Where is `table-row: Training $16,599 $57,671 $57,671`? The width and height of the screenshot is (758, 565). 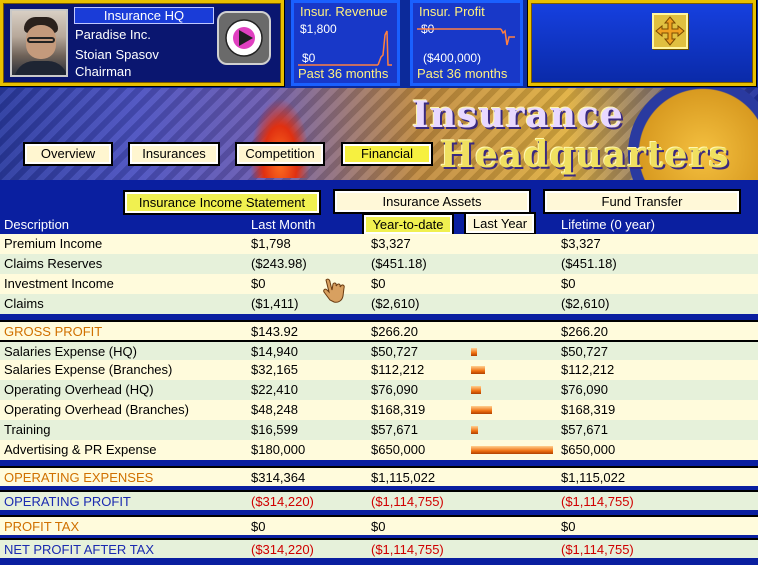 table-row: Training $16,599 $57,671 $57,671 is located at coordinates (379, 430).